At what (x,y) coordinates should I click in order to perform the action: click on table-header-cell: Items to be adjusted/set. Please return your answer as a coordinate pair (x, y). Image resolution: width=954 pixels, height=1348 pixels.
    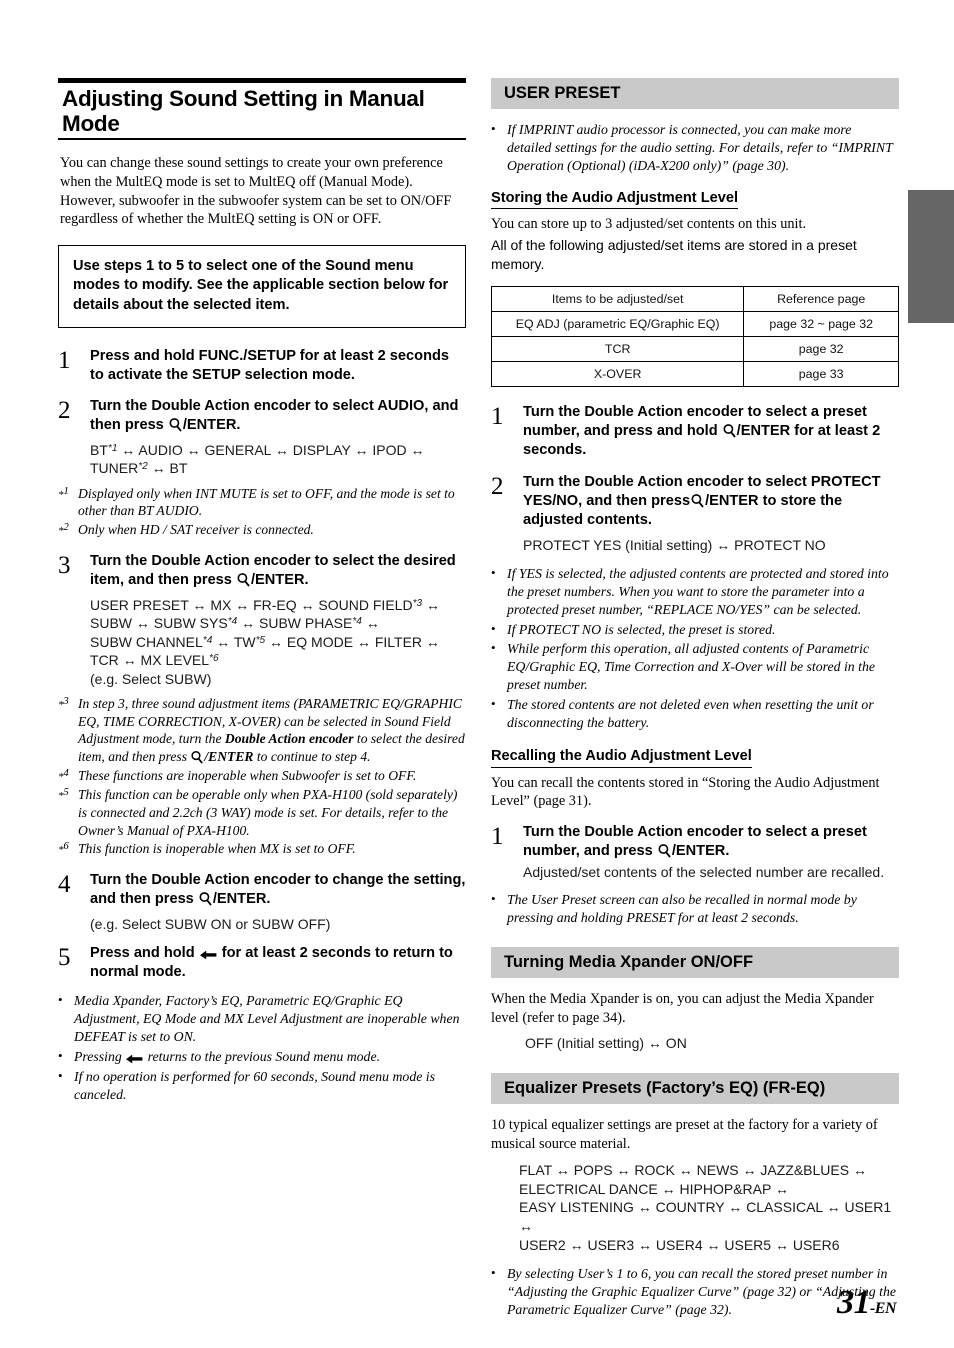
    Looking at the image, I should click on (617, 299).